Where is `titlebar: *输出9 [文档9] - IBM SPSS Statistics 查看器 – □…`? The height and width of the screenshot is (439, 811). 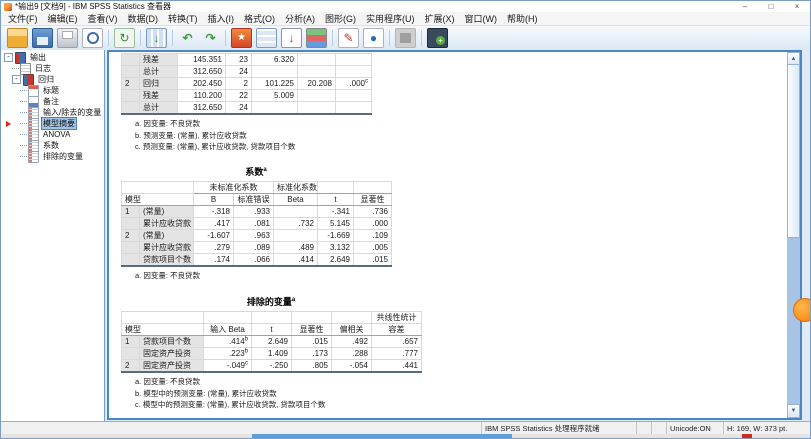 titlebar: *输出9 [文档9] - IBM SPSS Statistics 查看器 – □… is located at coordinates (405, 6).